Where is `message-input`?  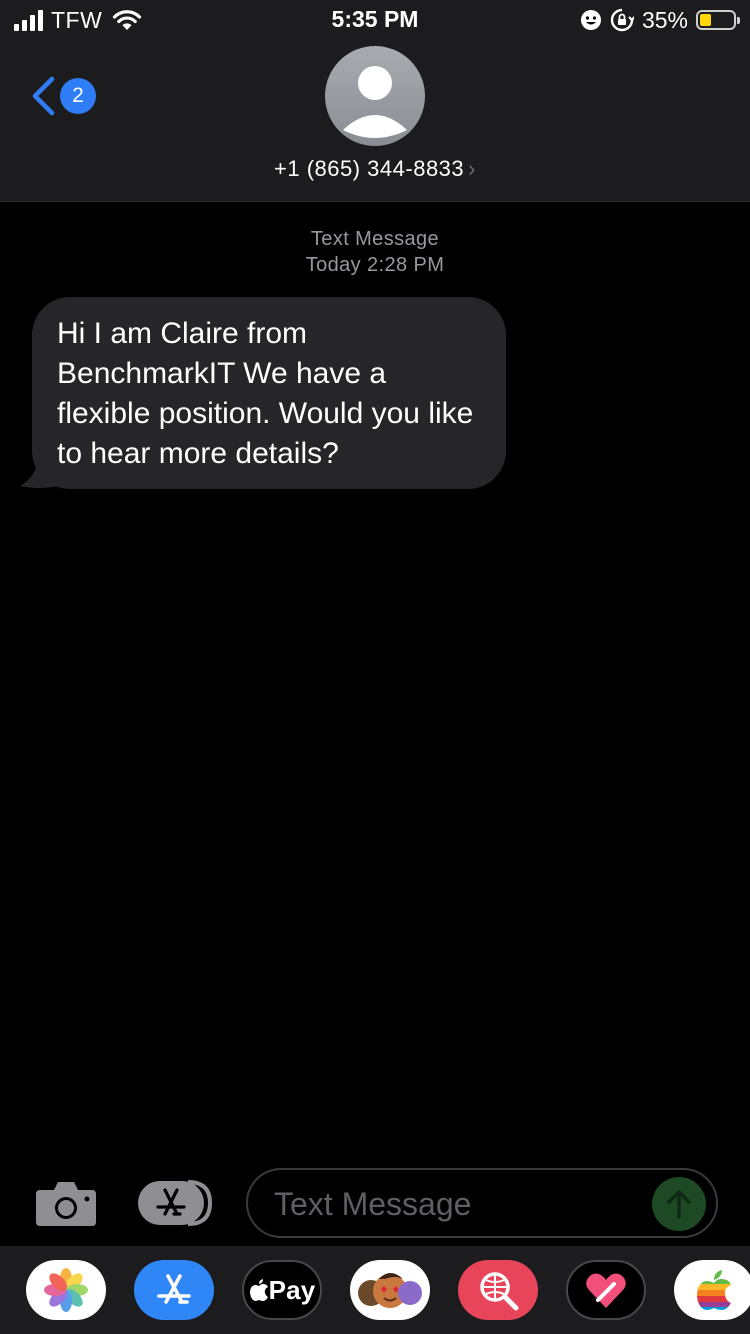
message-input is located at coordinates (459, 1204).